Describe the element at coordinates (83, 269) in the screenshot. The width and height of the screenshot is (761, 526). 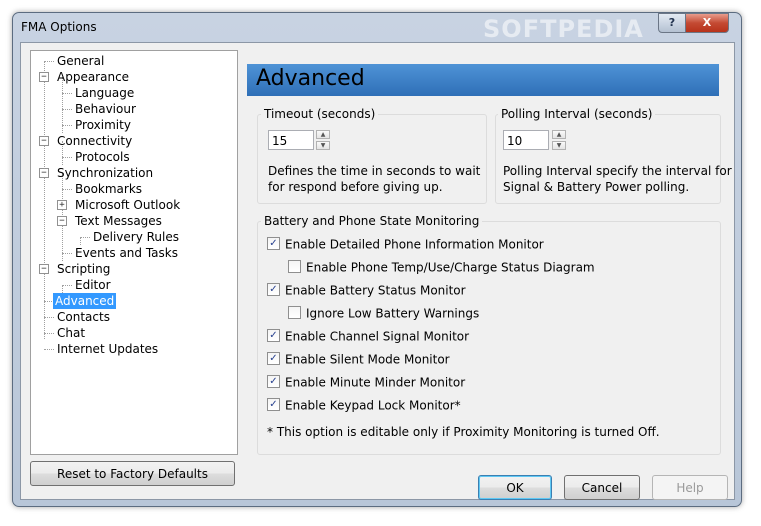
I see `tree-item-scripting: Scripting` at that location.